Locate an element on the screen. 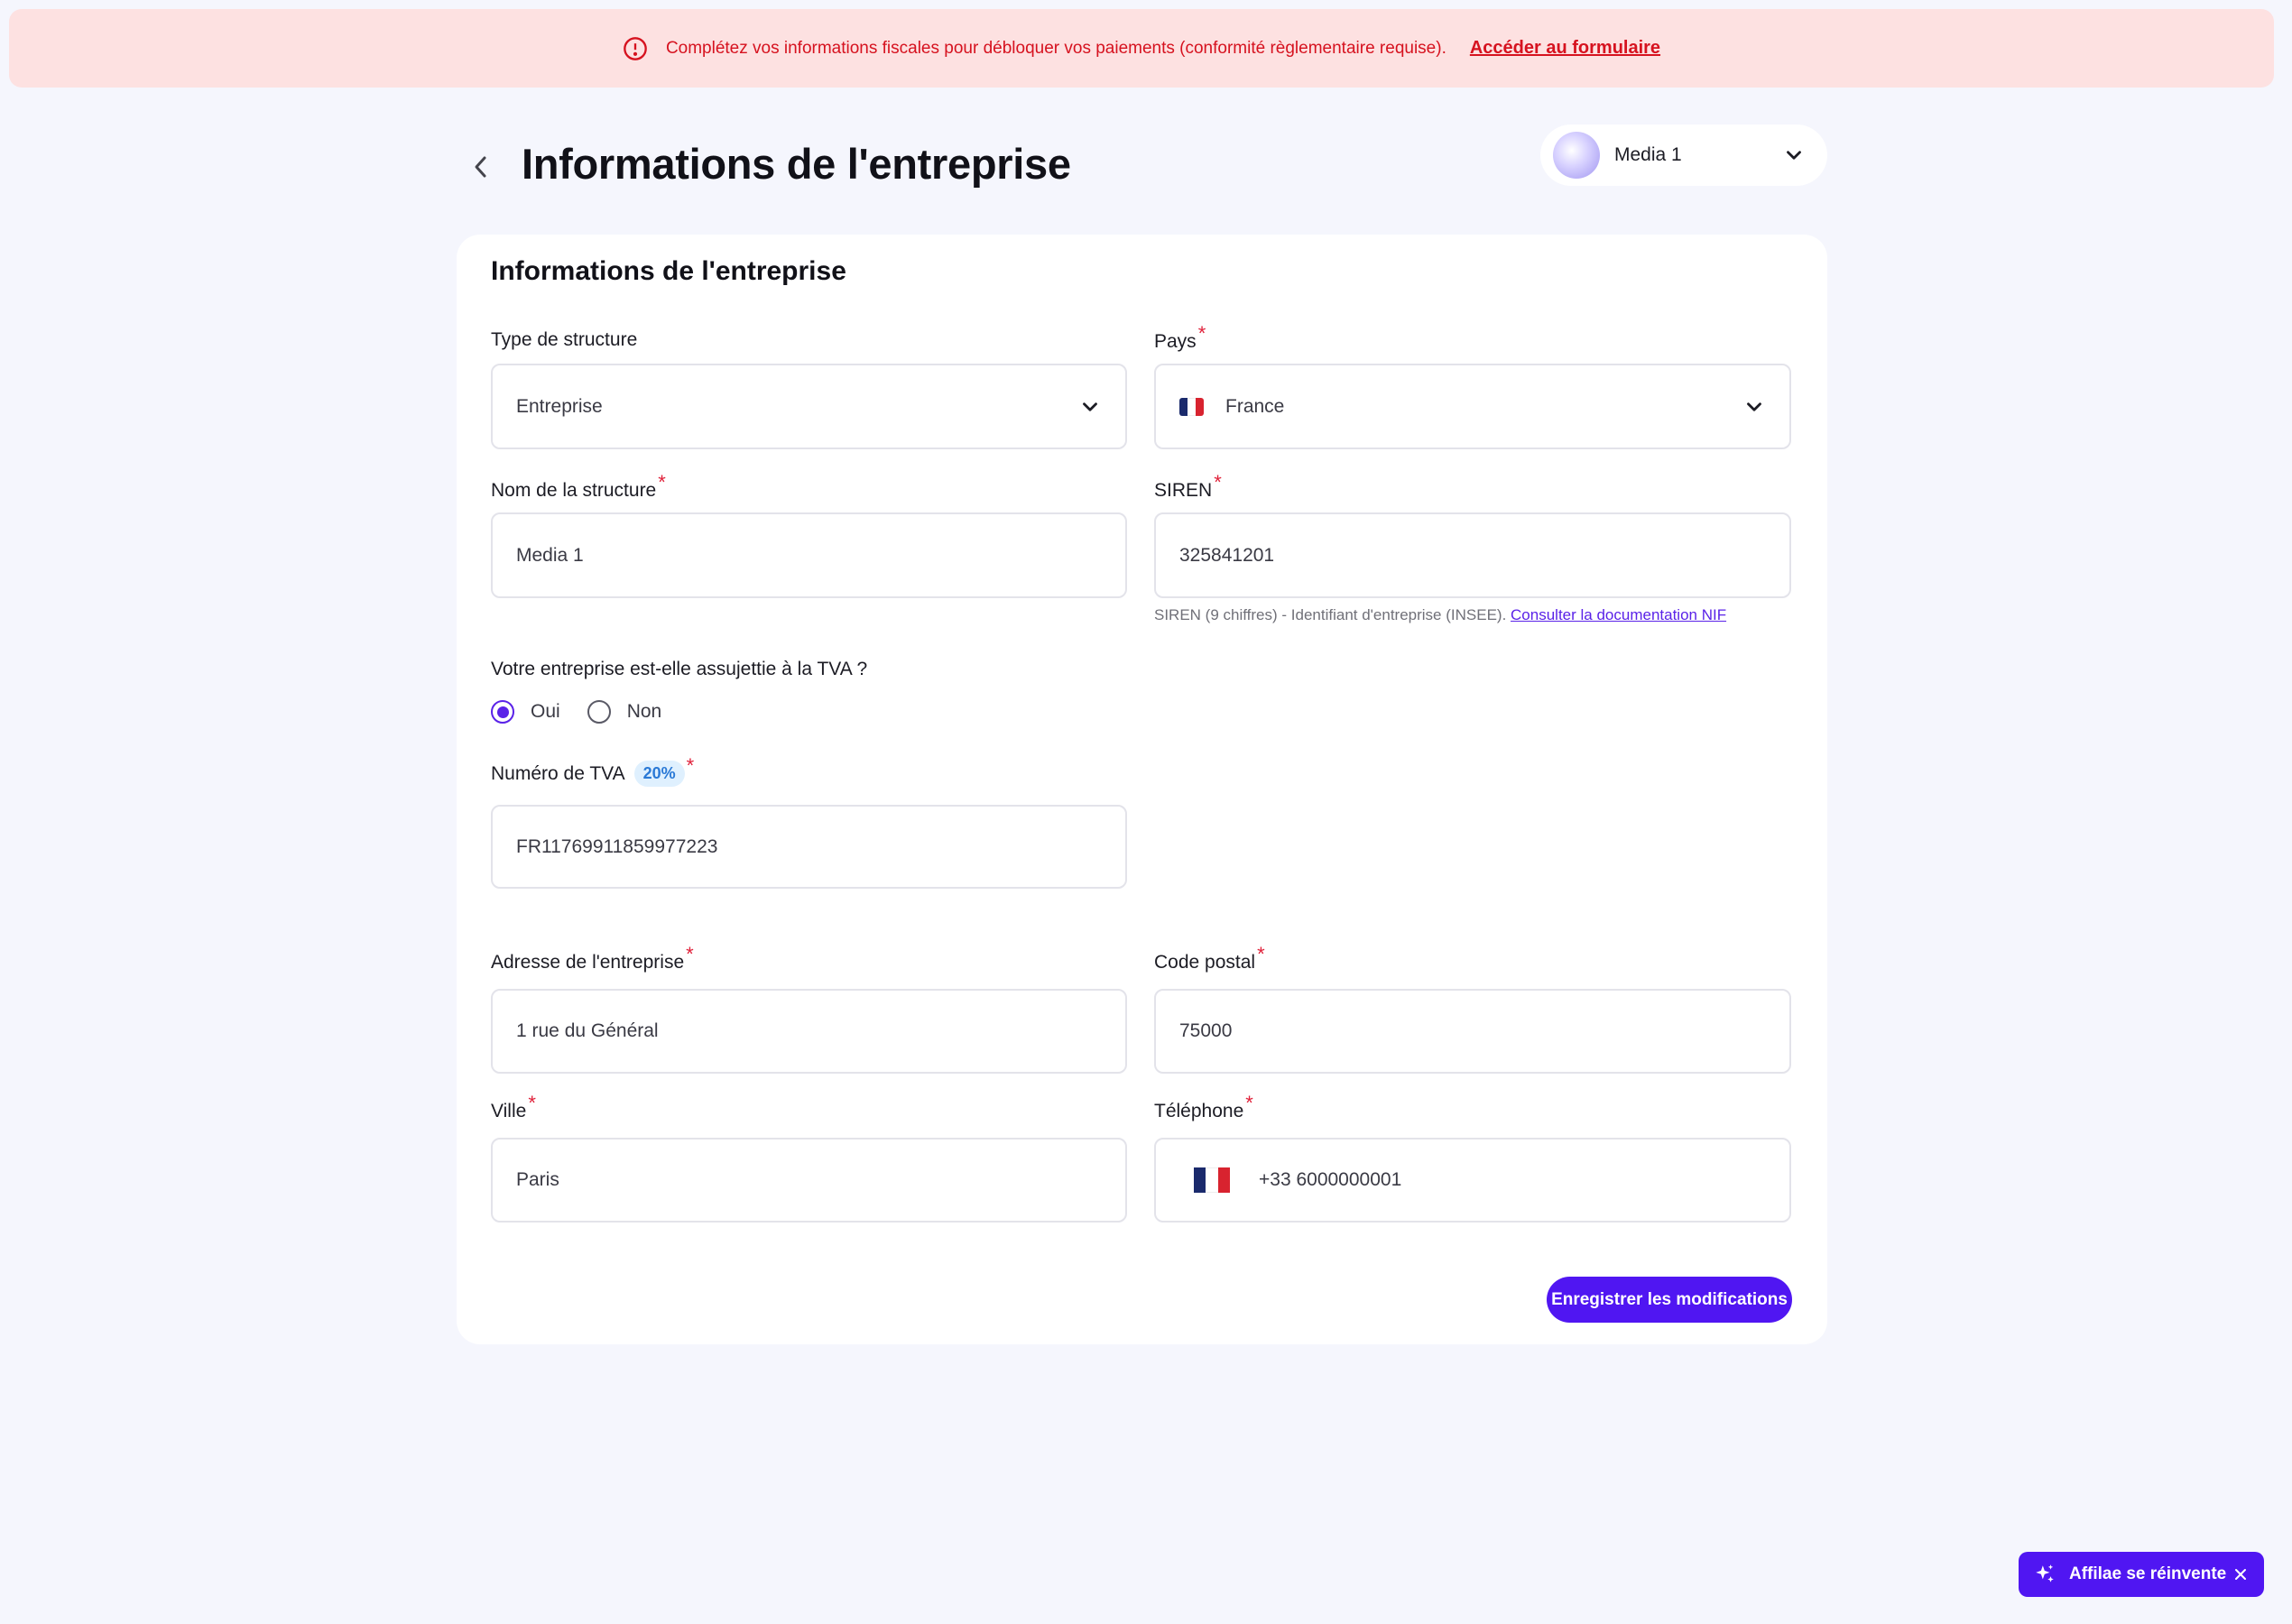  address-label: Adresse de l'entreprise* is located at coordinates (592, 958).